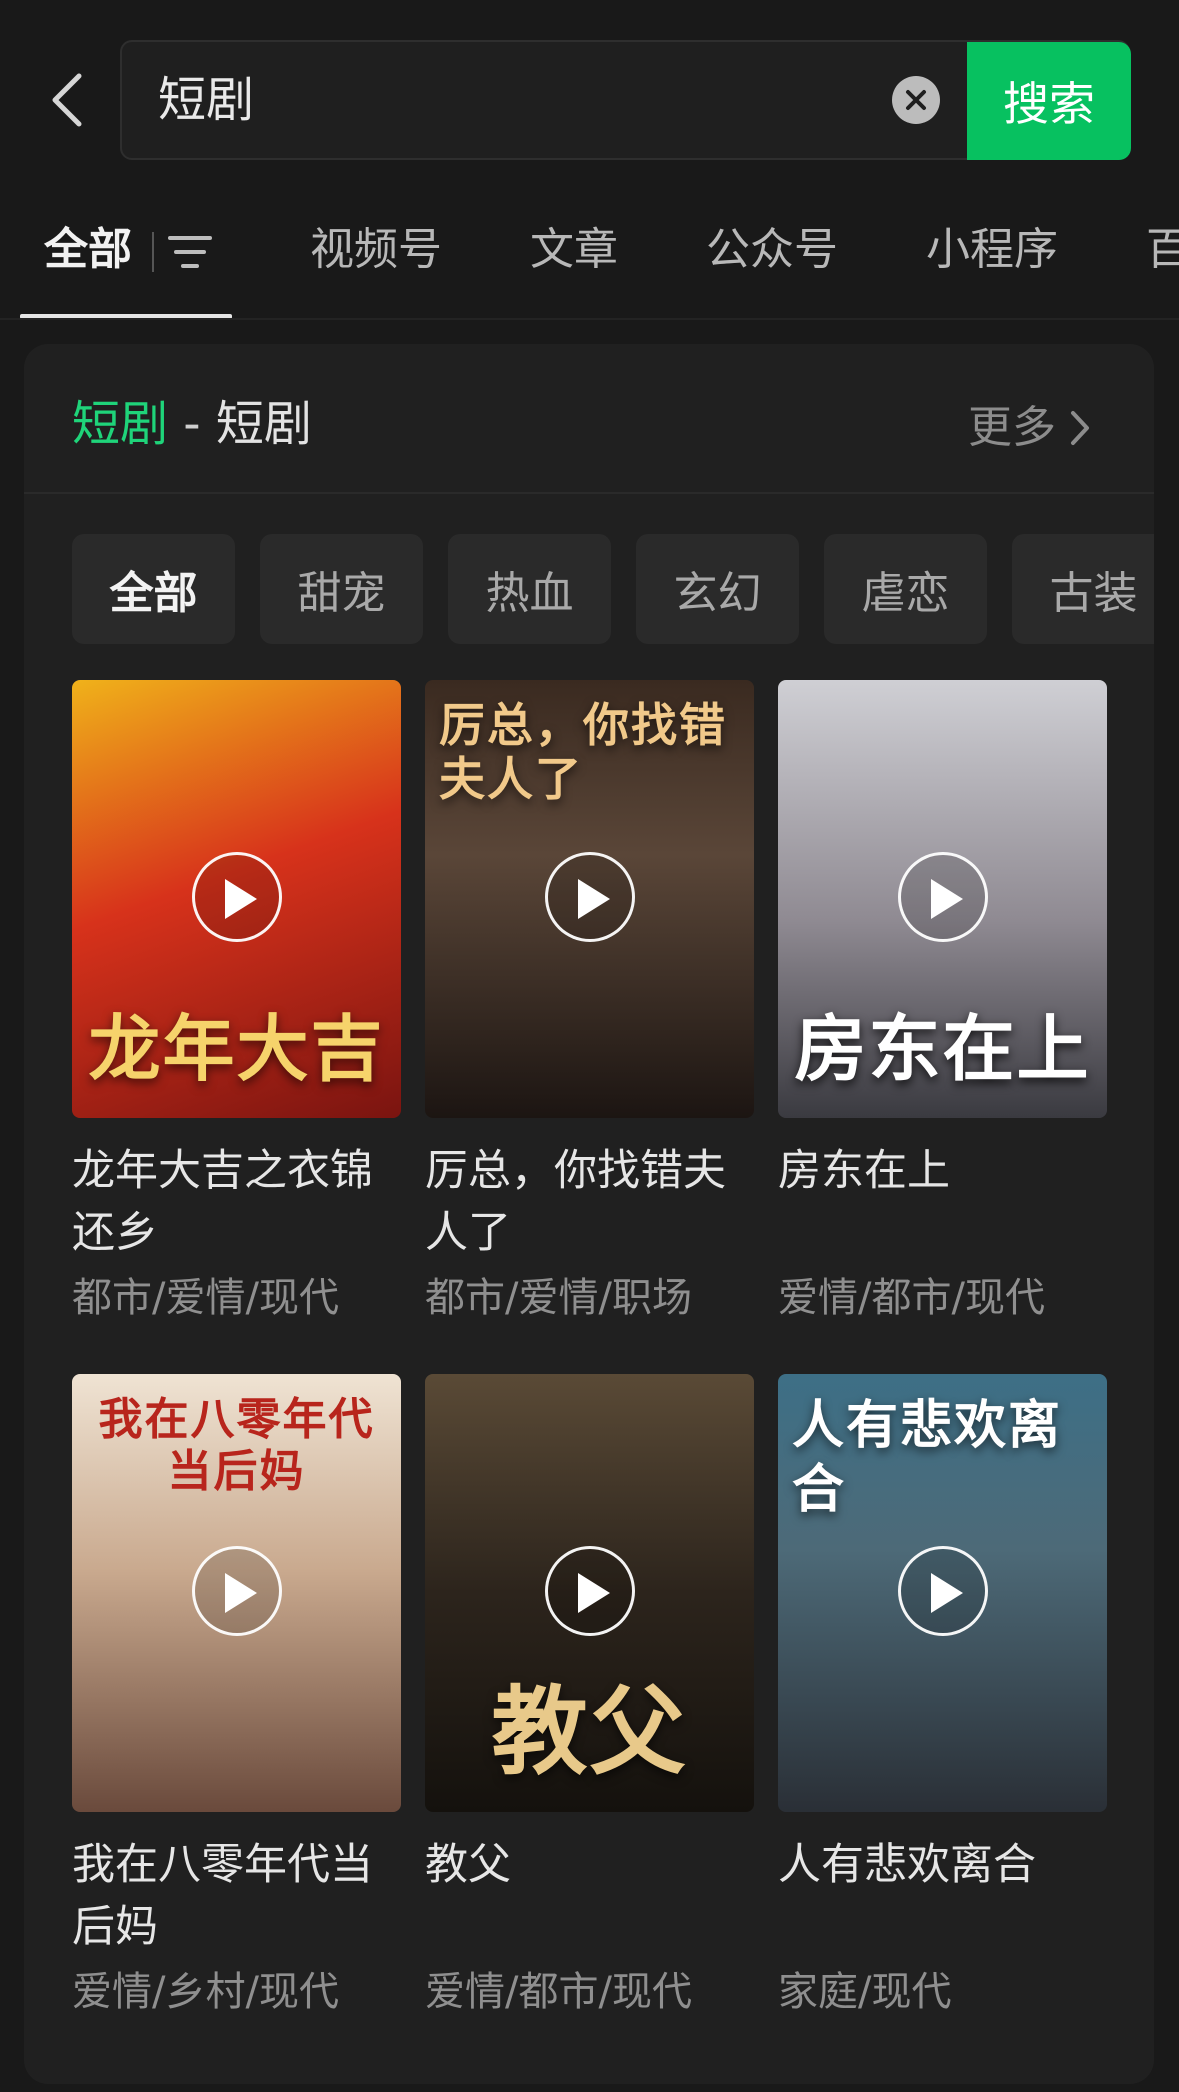 Image resolution: width=1179 pixels, height=2092 pixels. Describe the element at coordinates (583, 752) in the screenshot. I see `poster-title: 厉总，你找错夫人了` at that location.